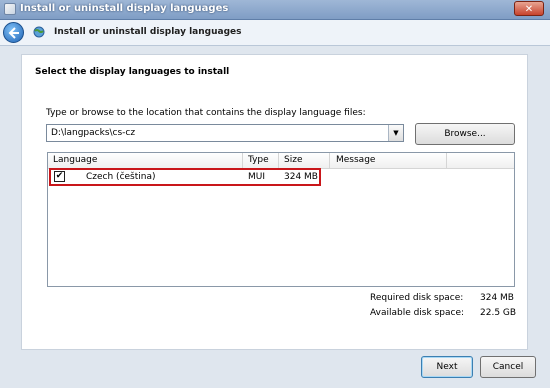 The width and height of the screenshot is (550, 388). Describe the element at coordinates (275, 33) in the screenshot. I see `wizard-header: Install or uninstall display languages` at that location.